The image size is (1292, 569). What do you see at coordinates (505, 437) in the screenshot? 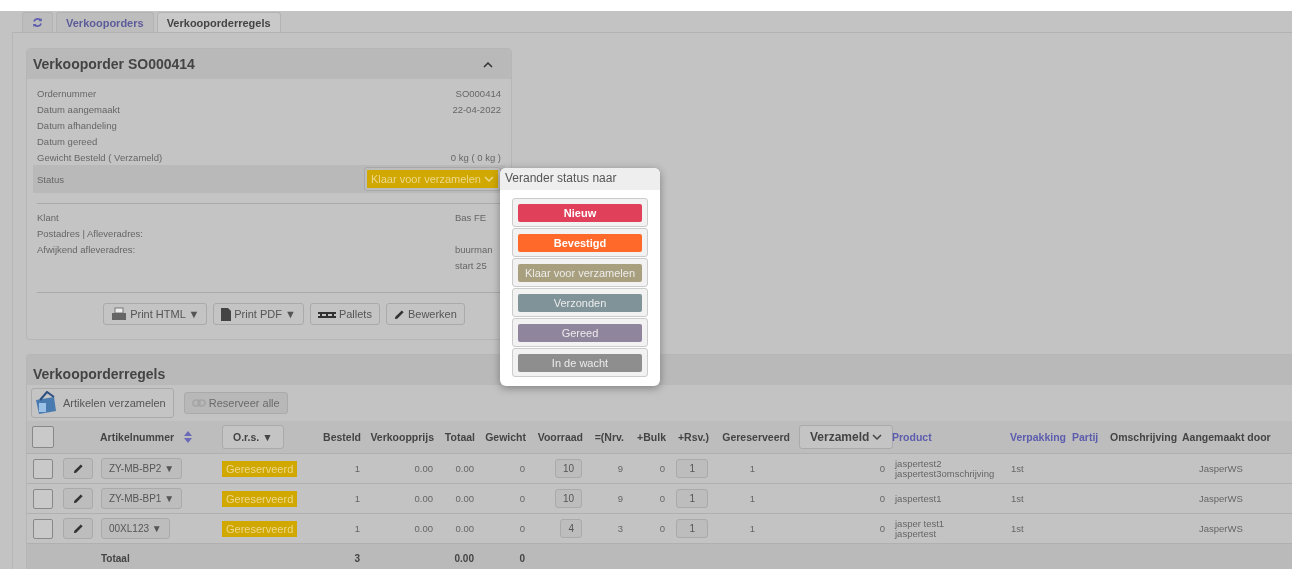
I see `column-header: Gewicht` at bounding box center [505, 437].